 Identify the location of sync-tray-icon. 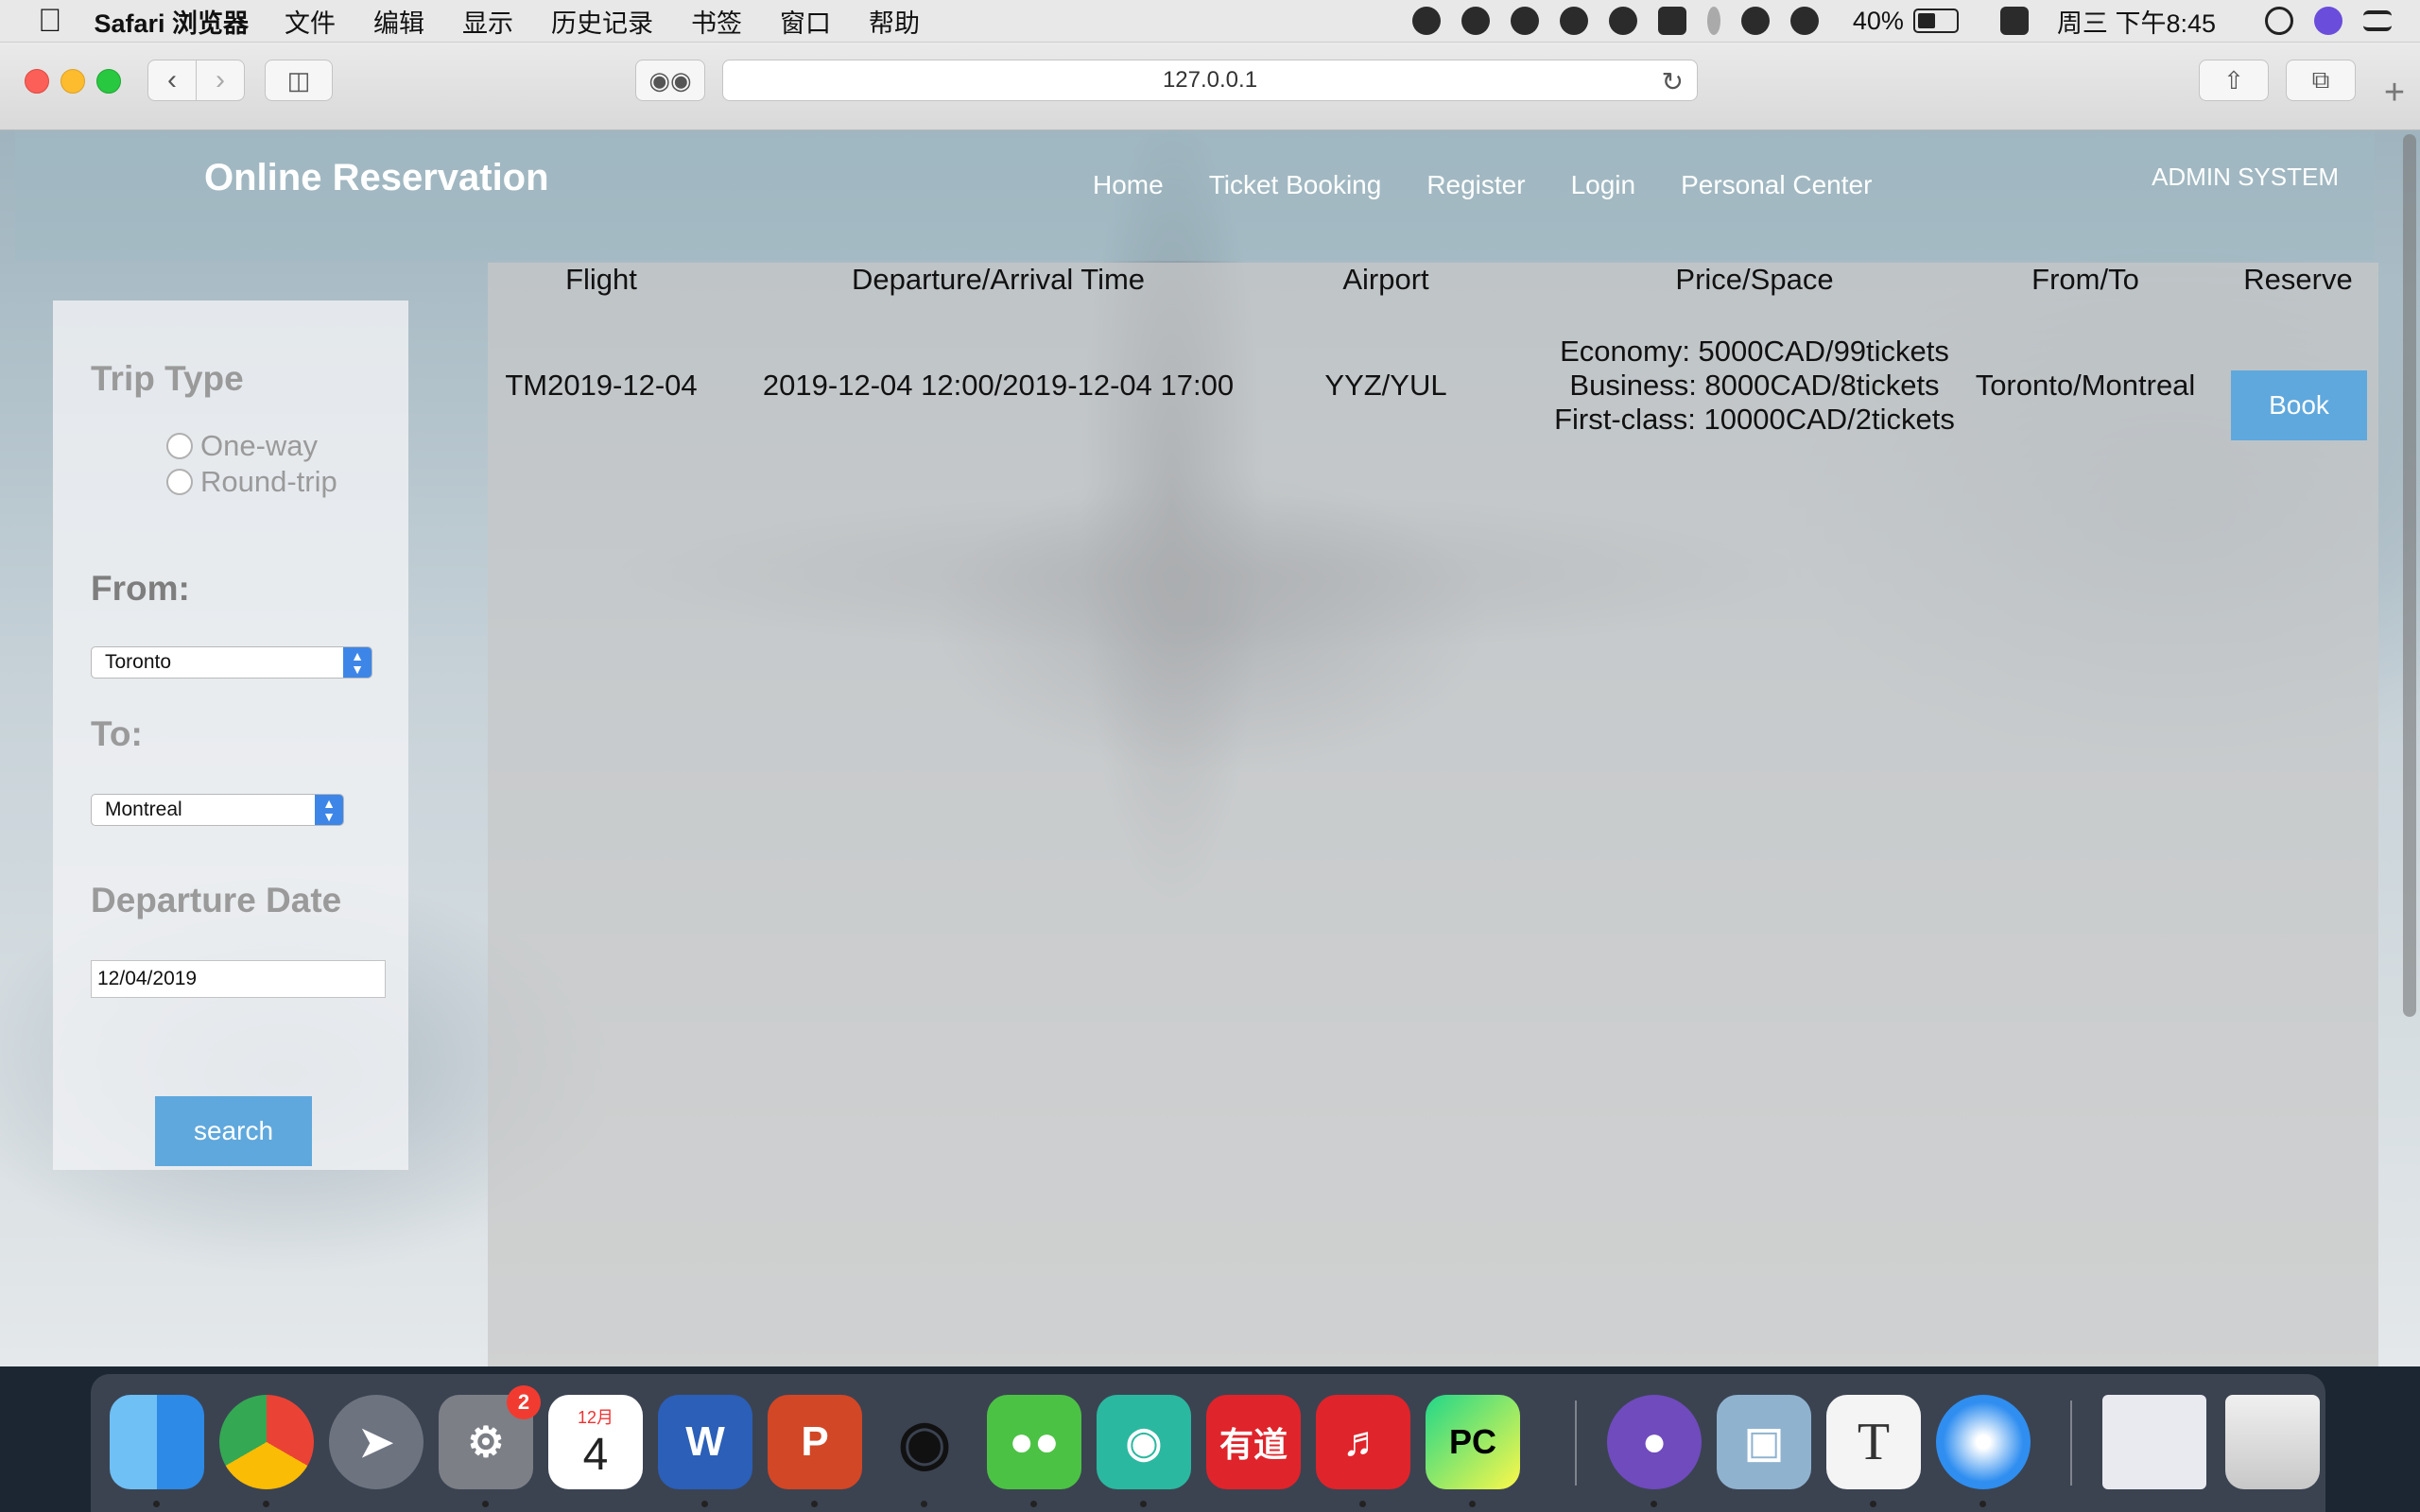
(1573, 21).